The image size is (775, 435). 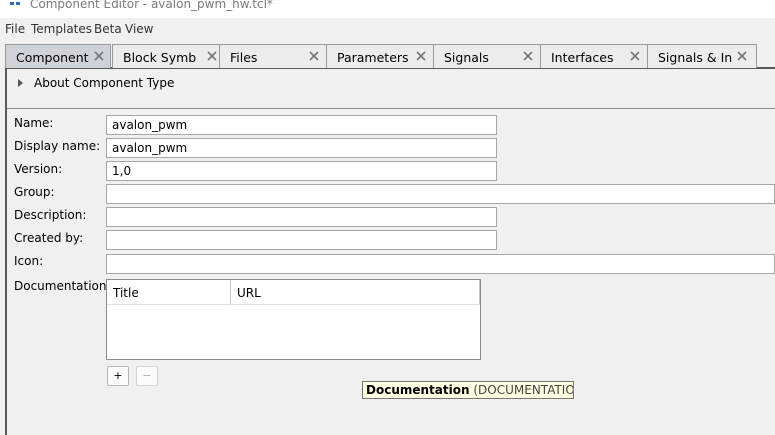 What do you see at coordinates (301, 171) in the screenshot?
I see `version-field` at bounding box center [301, 171].